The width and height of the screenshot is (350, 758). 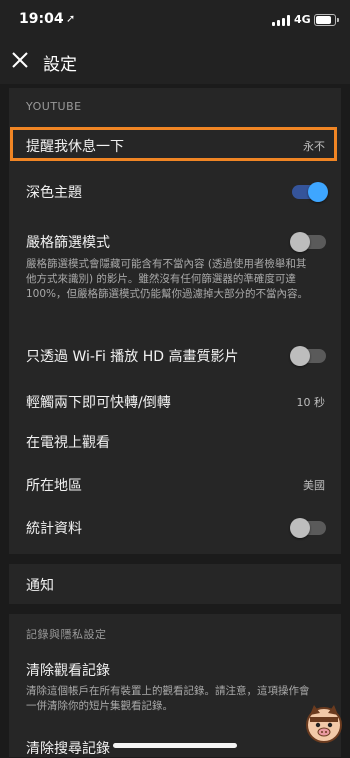 I want to click on hd-wifi-row: 只透過 Wi-Fi 播放 HD 高畫質影片, so click(x=175, y=357).